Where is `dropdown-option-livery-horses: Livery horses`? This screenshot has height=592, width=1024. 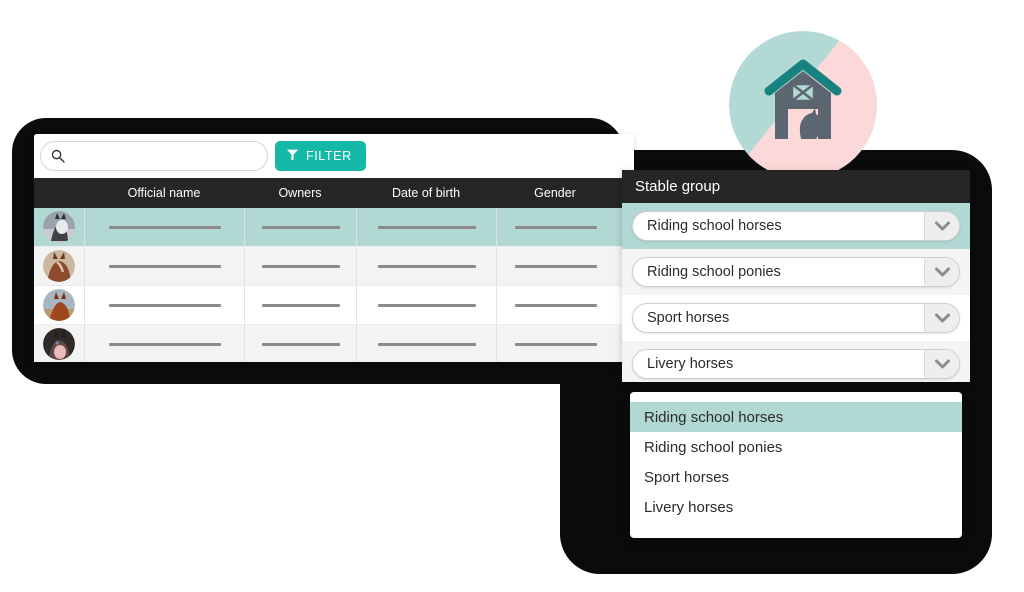
dropdown-option-livery-horses: Livery horses is located at coordinates (796, 507).